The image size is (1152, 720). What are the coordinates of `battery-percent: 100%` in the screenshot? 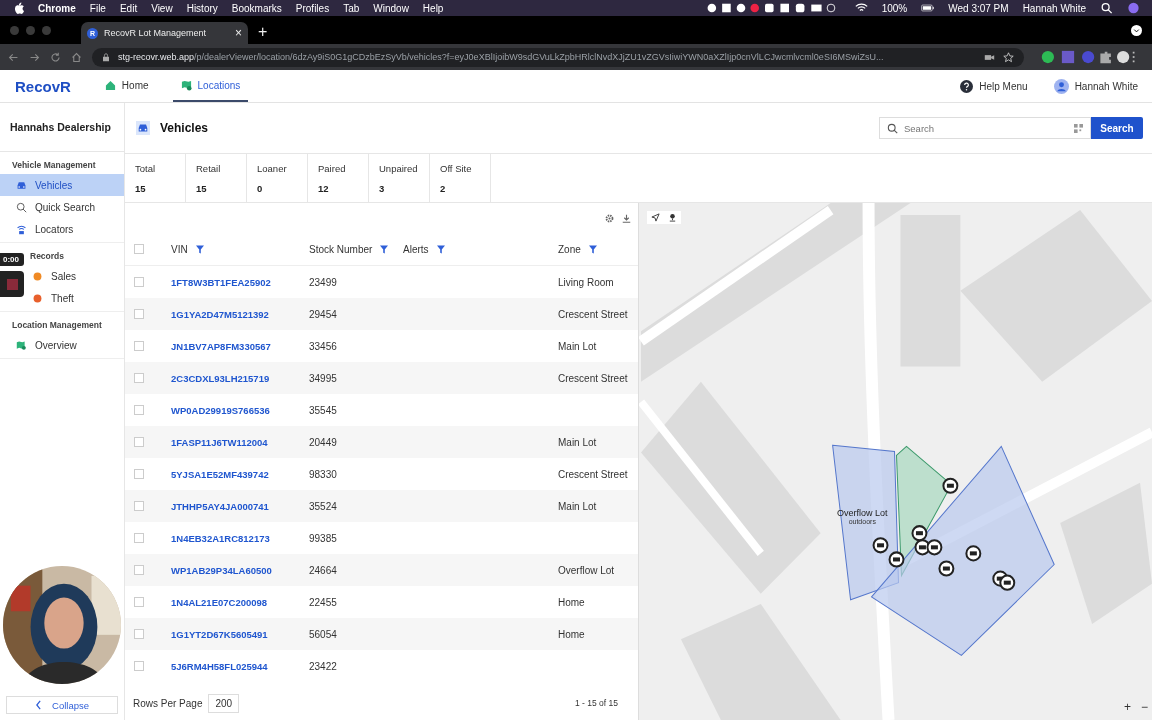 It's located at (894, 8).